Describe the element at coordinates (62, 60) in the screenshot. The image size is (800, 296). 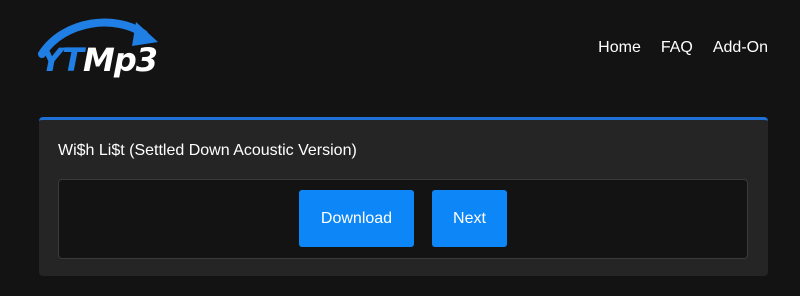
I see `logo-yt-text: YT` at that location.